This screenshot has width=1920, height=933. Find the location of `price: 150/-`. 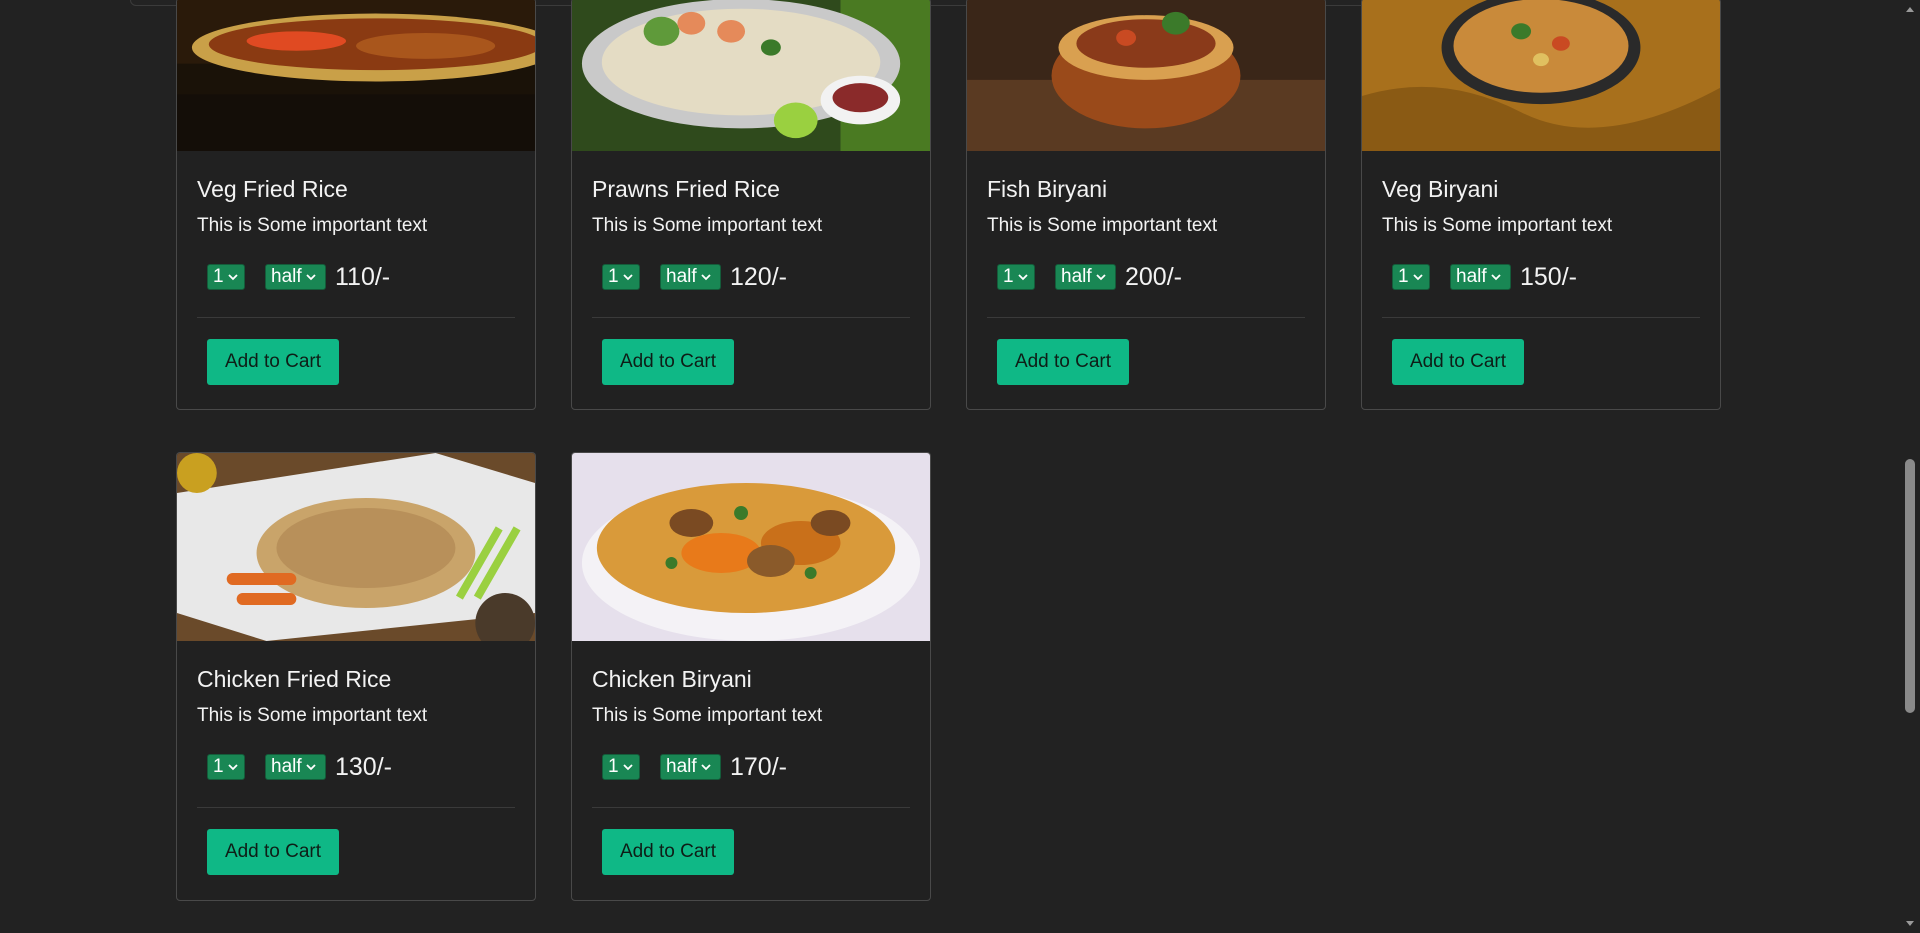

price: 150/- is located at coordinates (1548, 276).